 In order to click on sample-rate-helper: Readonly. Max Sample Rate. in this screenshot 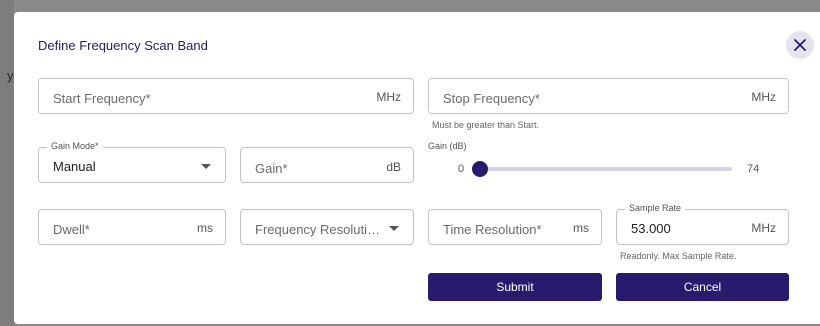, I will do `click(678, 256)`.